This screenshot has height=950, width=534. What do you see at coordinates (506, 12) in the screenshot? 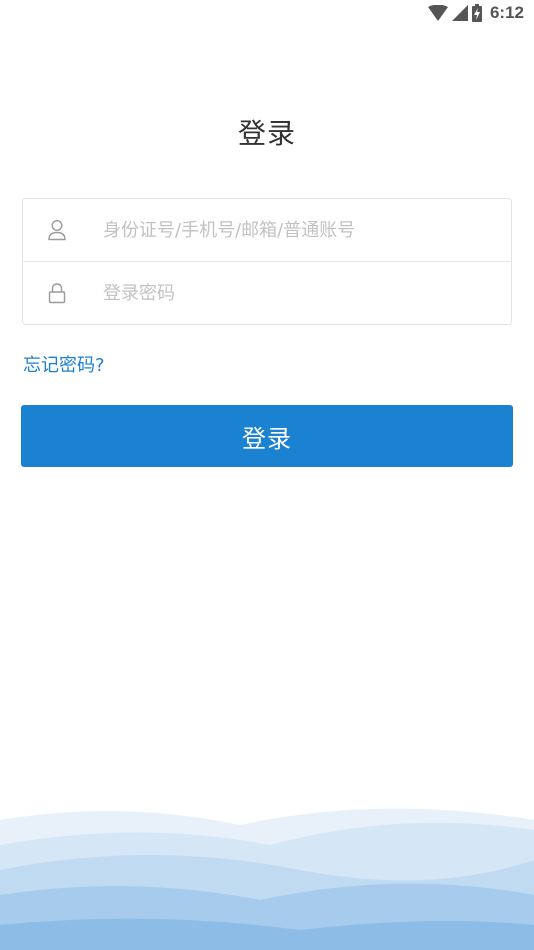
I see `status-time: 6:12` at bounding box center [506, 12].